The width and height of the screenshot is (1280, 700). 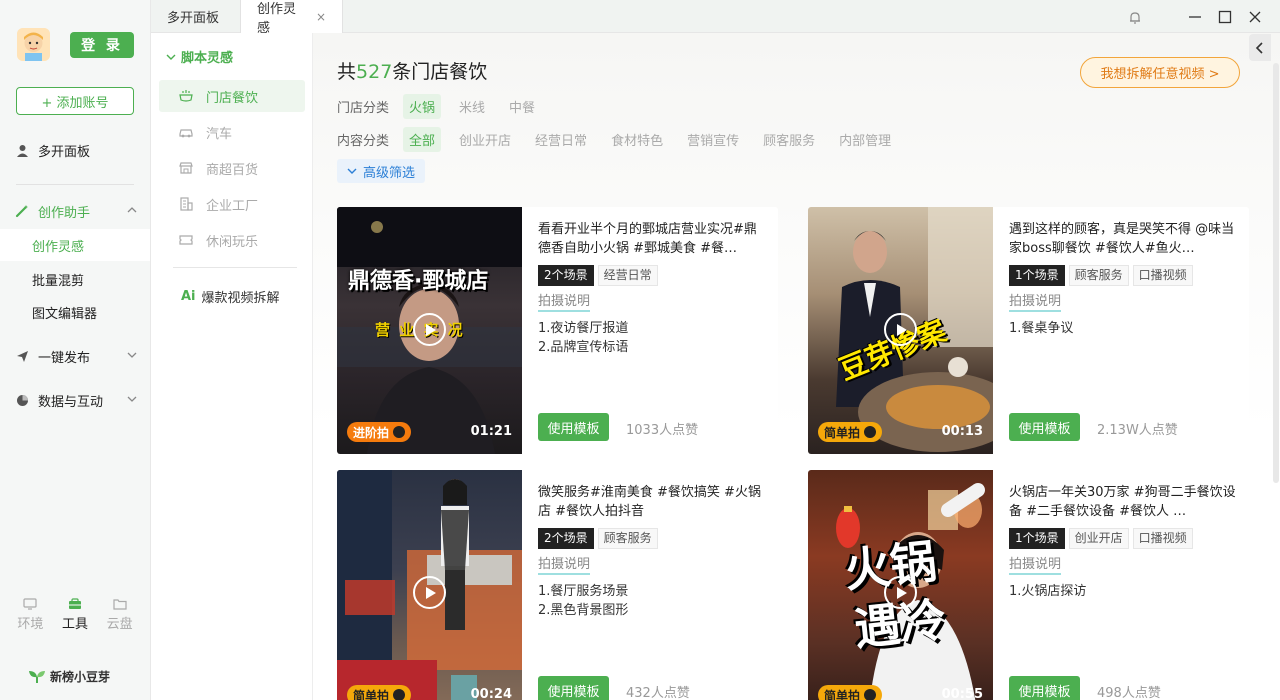 I want to click on nav-creation-inspiration: 创作灵感, so click(x=75, y=245).